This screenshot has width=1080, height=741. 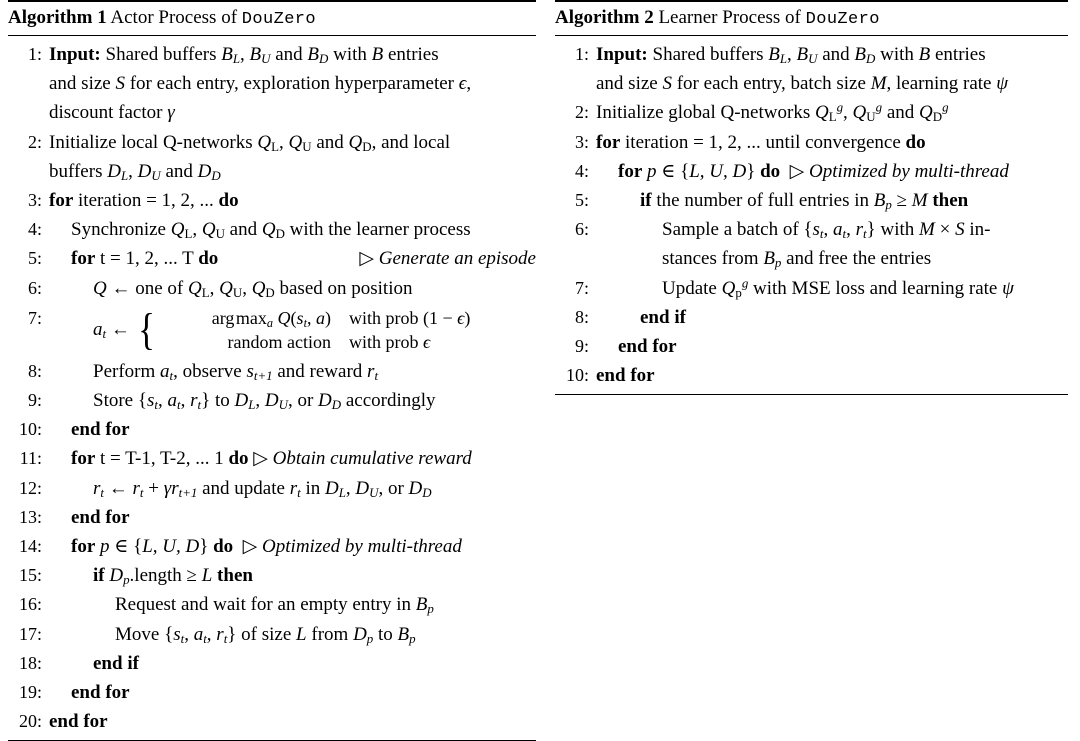 What do you see at coordinates (362, 459) in the screenshot?
I see `line-comment: ▷ Obtain cumulative reward` at bounding box center [362, 459].